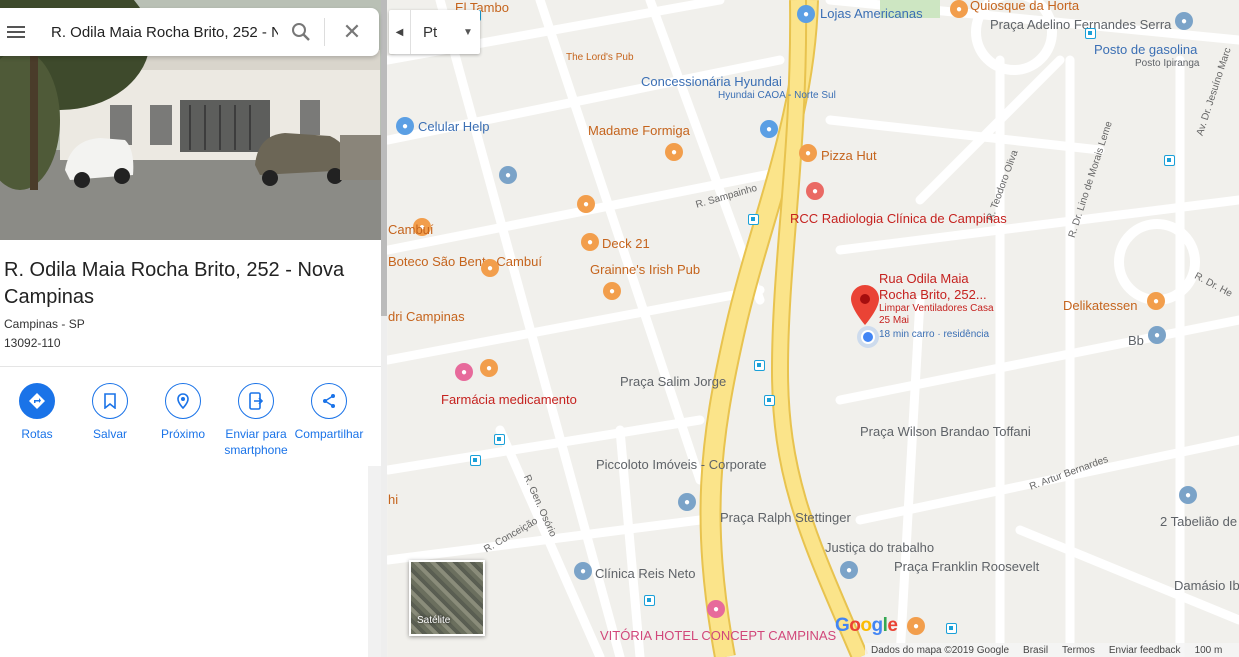 Image resolution: width=1239 pixels, height=657 pixels. I want to click on place-postal-code: 13092-110, so click(32, 343).